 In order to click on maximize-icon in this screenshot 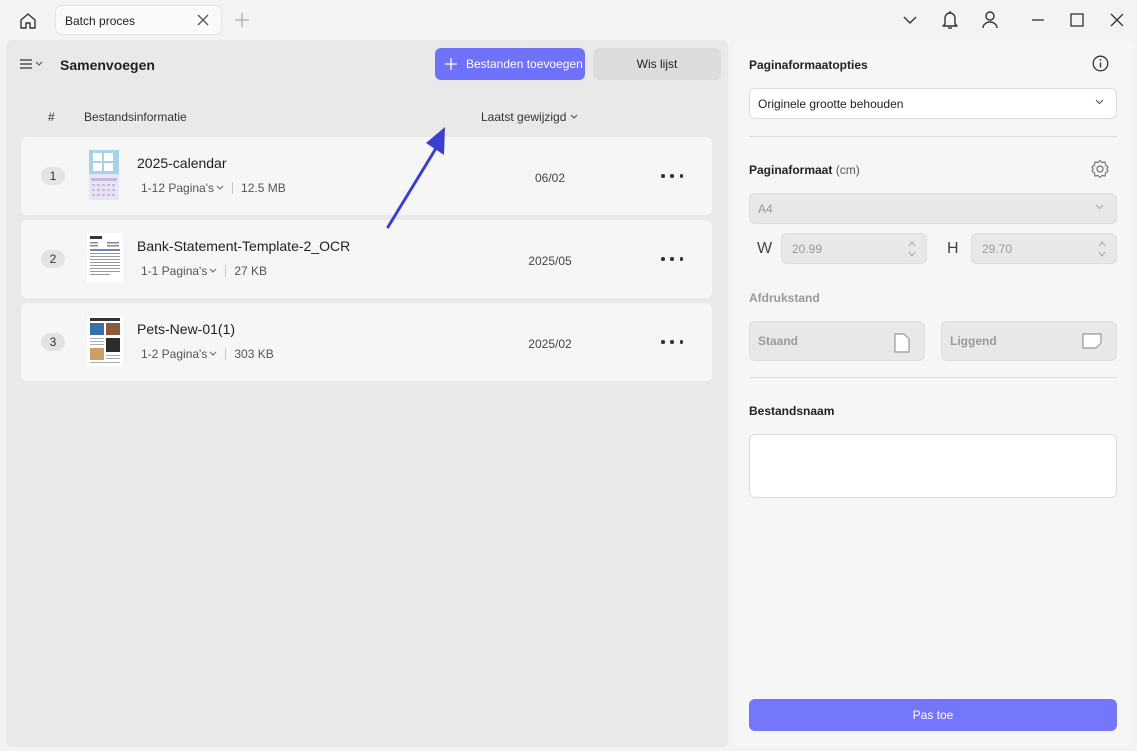, I will do `click(1077, 20)`.